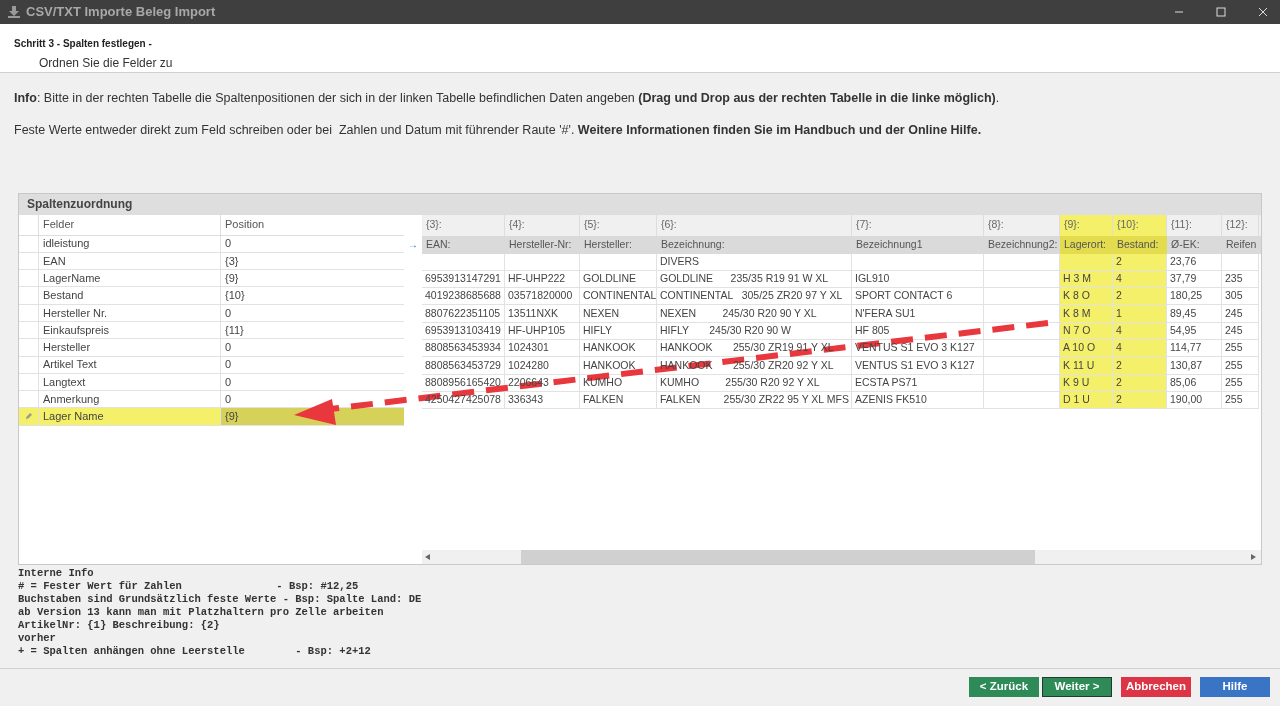 The height and width of the screenshot is (706, 1280). Describe the element at coordinates (1194, 262) in the screenshot. I see `table-cell: 23,76` at that location.